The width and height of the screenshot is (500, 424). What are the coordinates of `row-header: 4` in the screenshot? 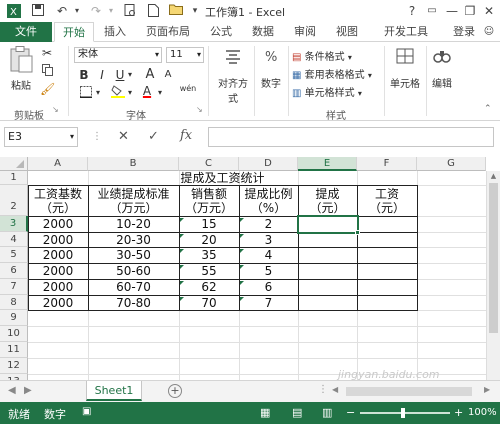 It's located at (14, 239).